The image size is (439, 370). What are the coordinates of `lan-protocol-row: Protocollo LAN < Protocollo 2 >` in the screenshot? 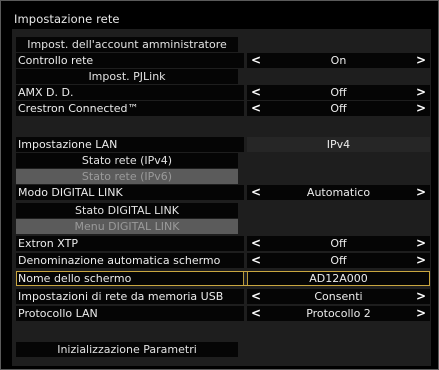 It's located at (223, 313).